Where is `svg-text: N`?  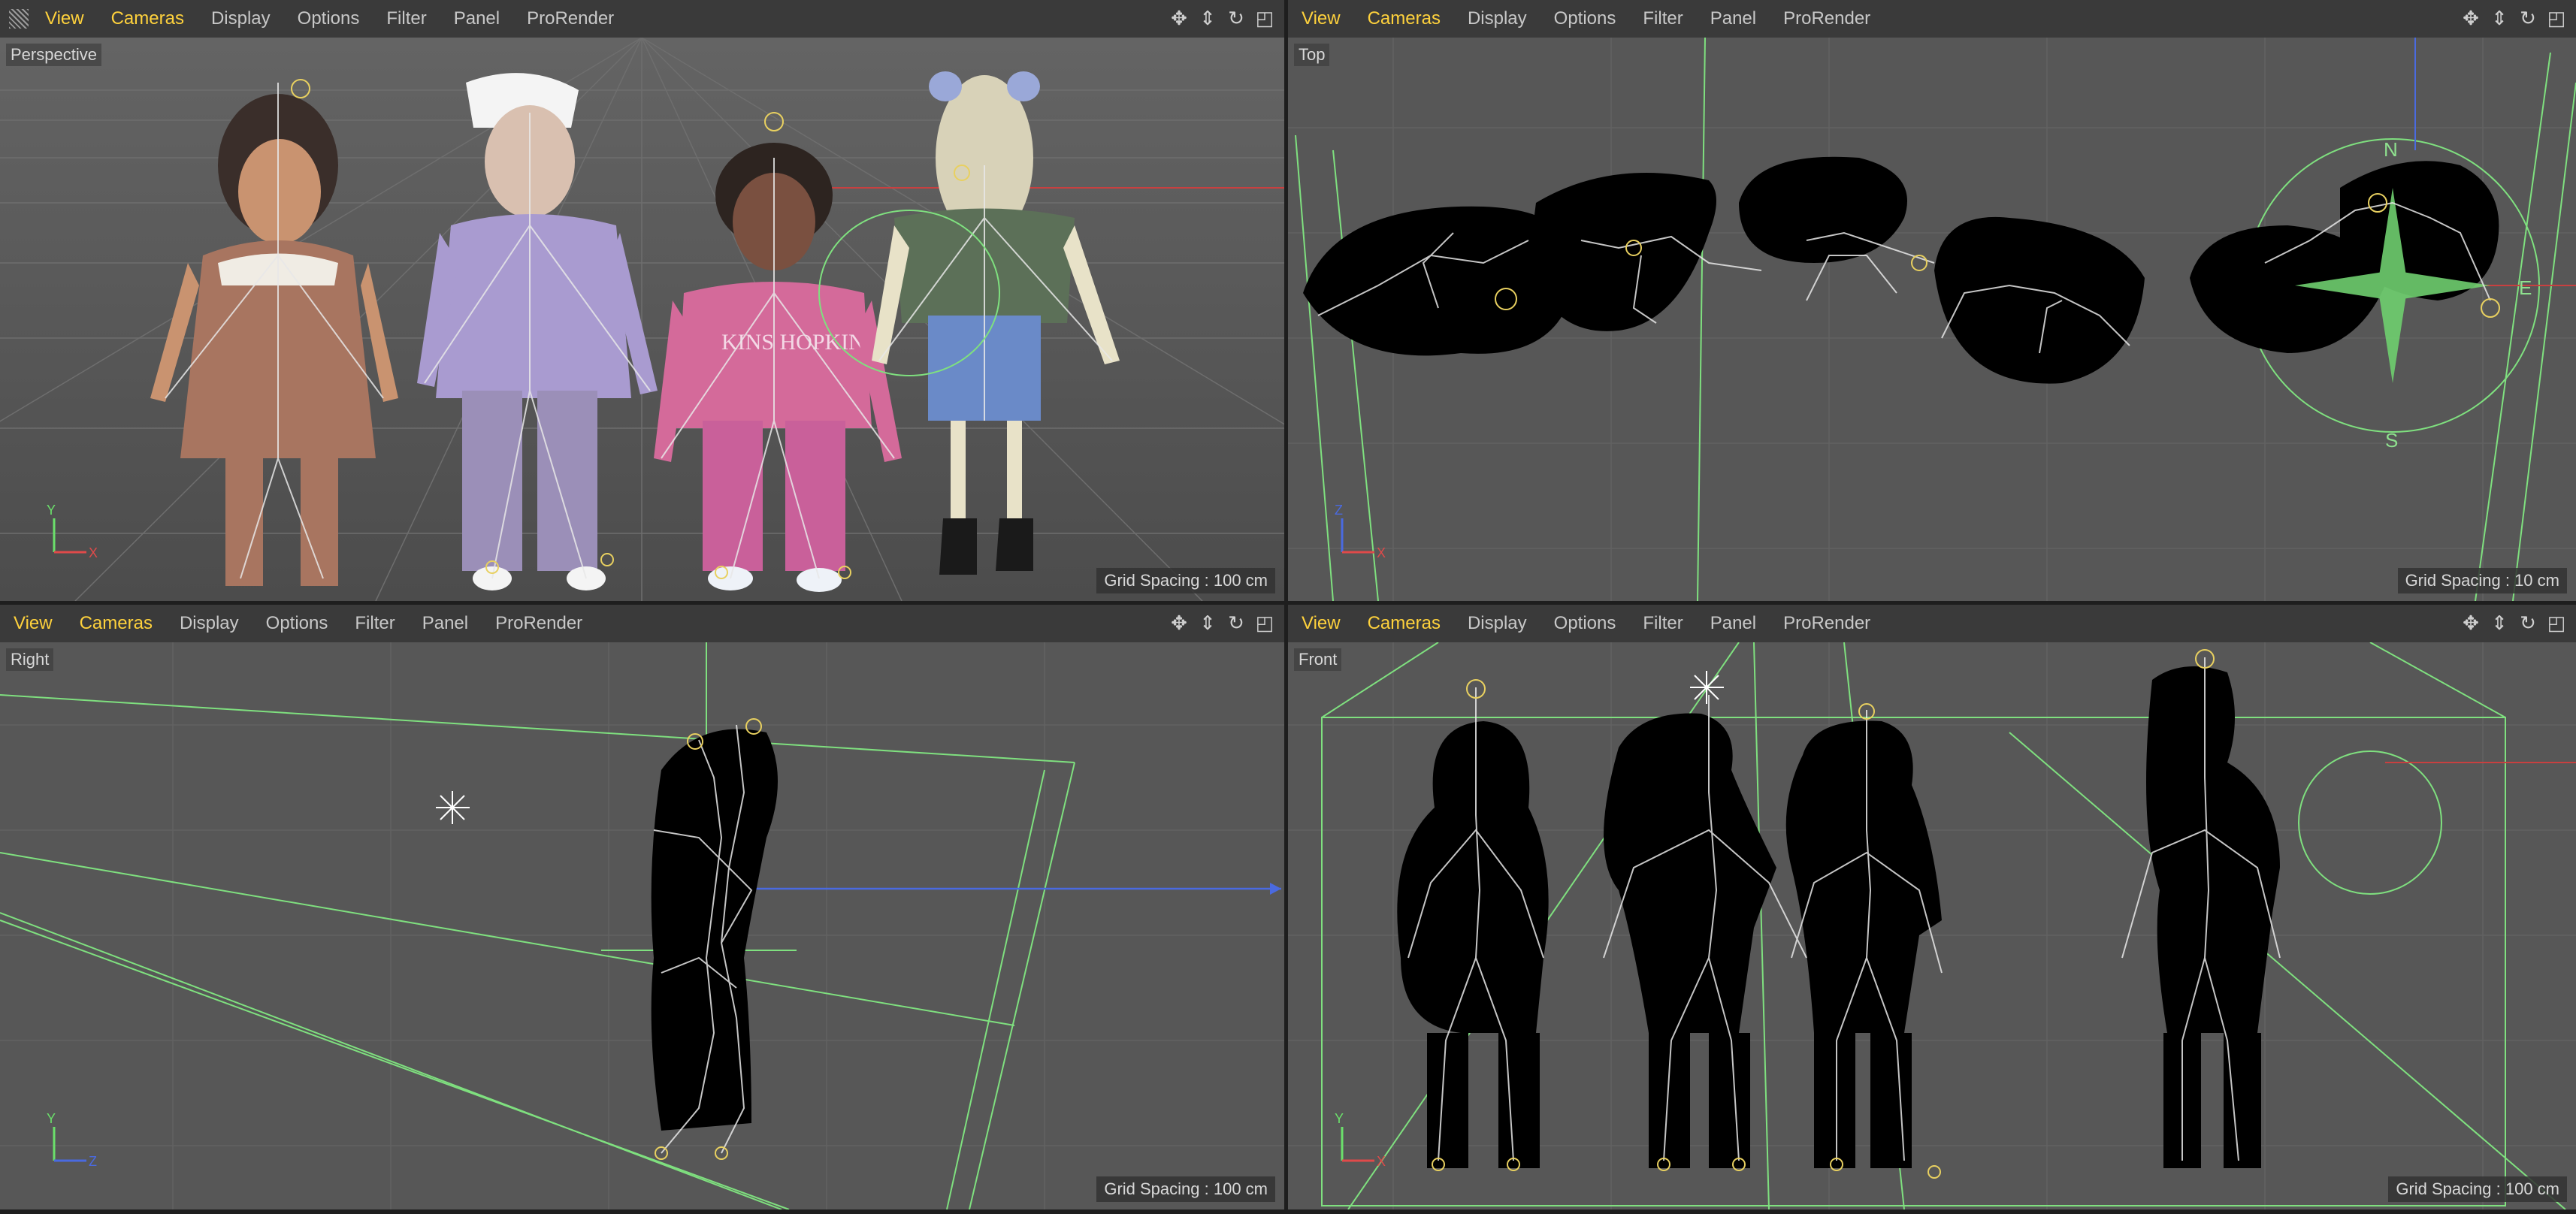
svg-text: N is located at coordinates (2391, 149).